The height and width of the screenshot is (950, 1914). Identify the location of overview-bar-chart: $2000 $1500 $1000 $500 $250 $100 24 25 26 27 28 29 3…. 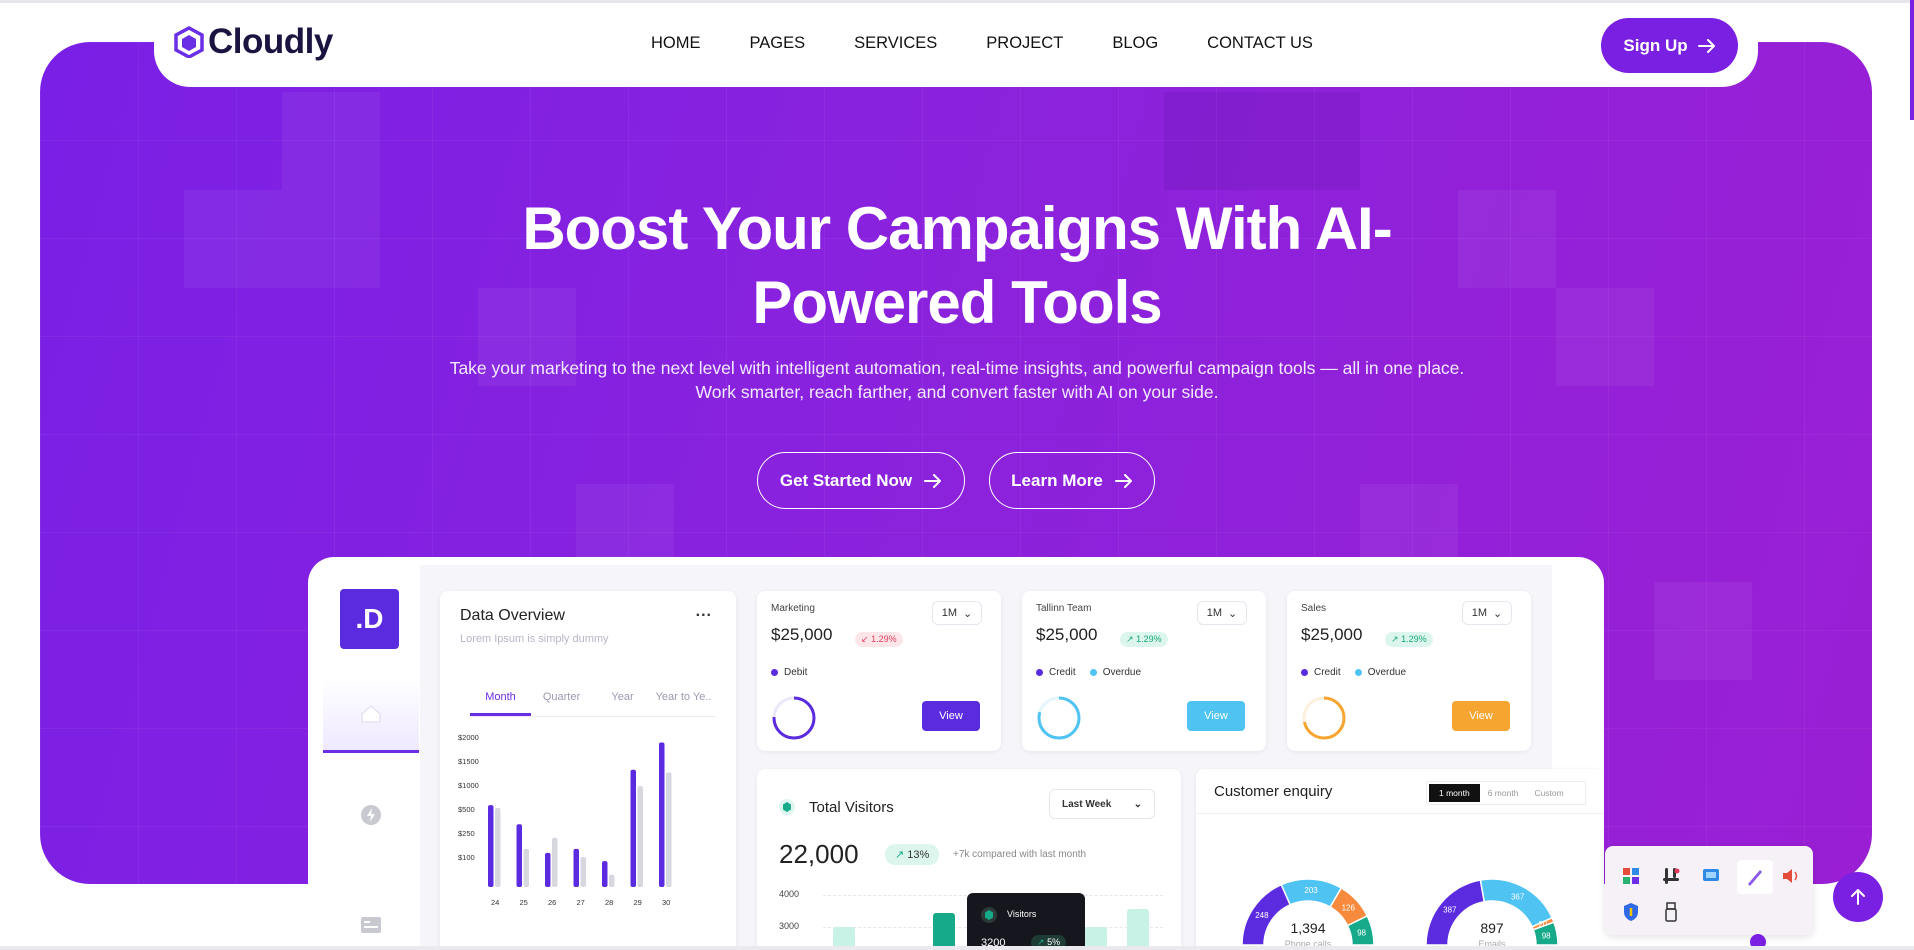
(565, 820).